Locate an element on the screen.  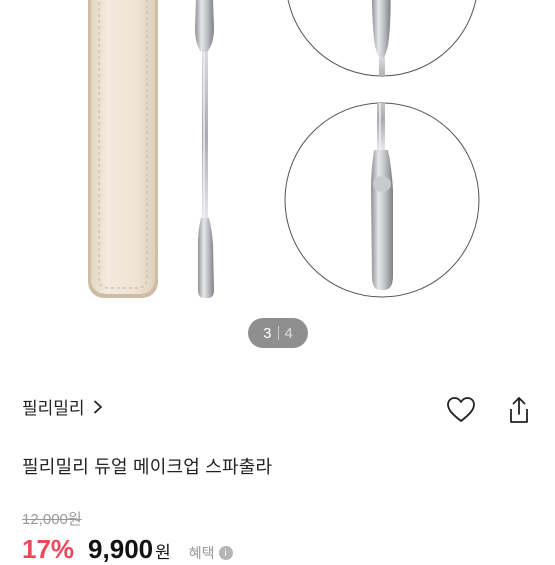
heart-icon is located at coordinates (461, 409).